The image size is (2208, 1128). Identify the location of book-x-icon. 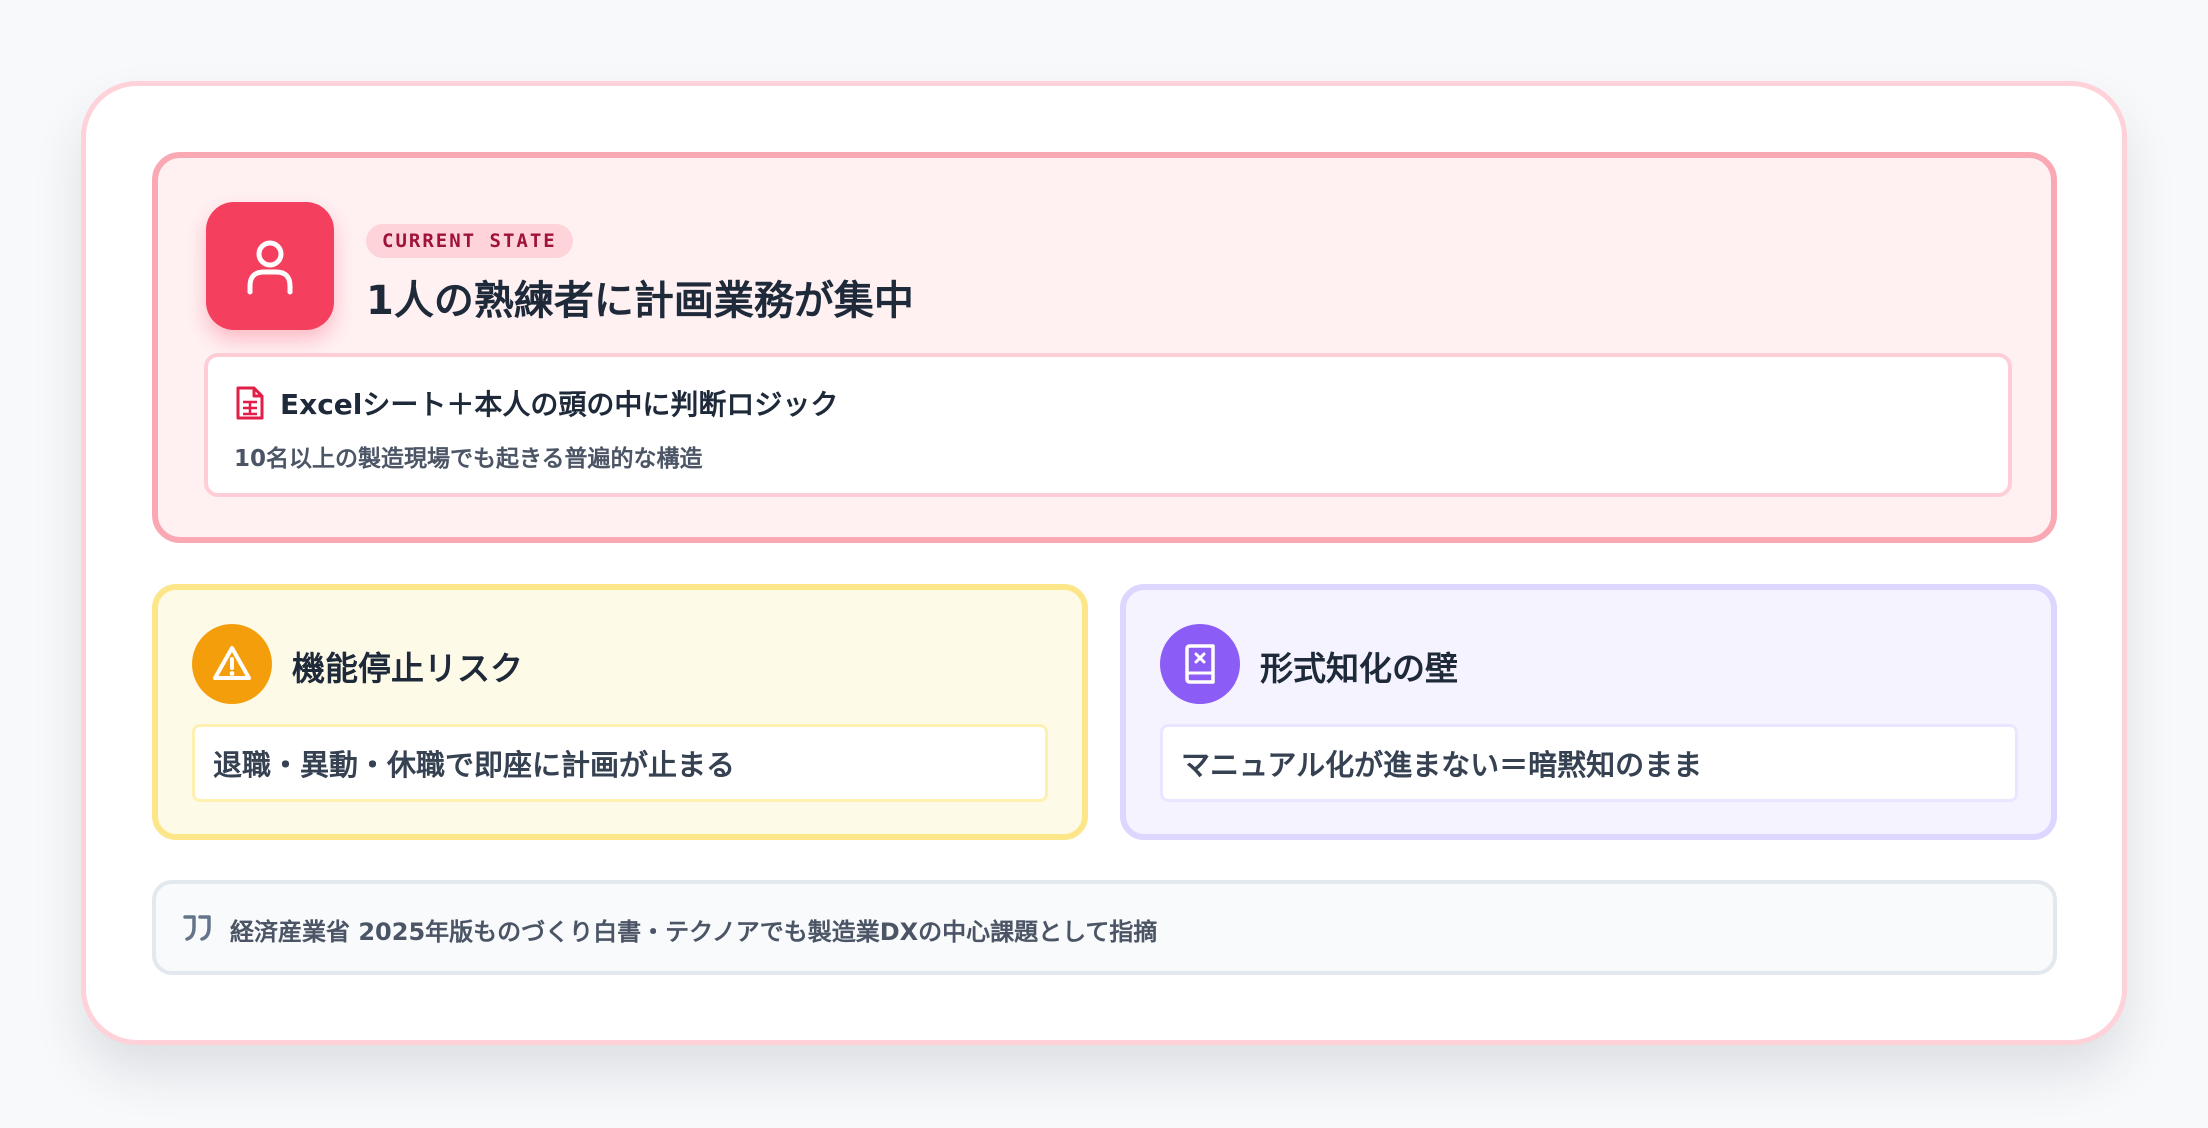
(1200, 664).